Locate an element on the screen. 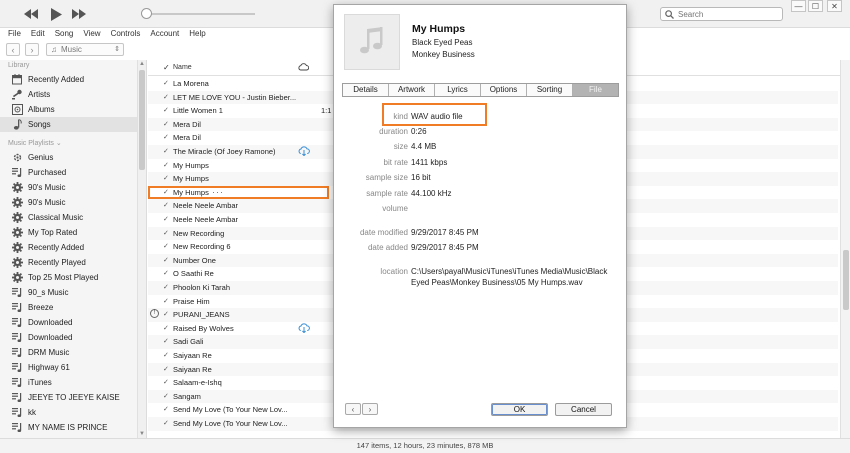 The height and width of the screenshot is (453, 850). tab-artwork: Artwork is located at coordinates (412, 90).